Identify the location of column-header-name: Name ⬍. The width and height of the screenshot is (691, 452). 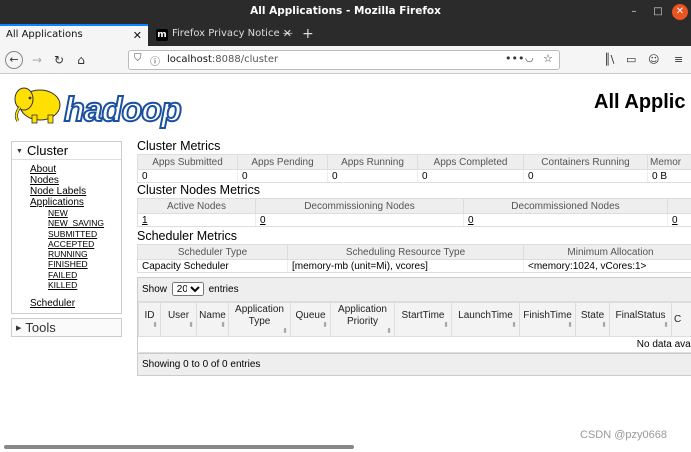
(212, 319).